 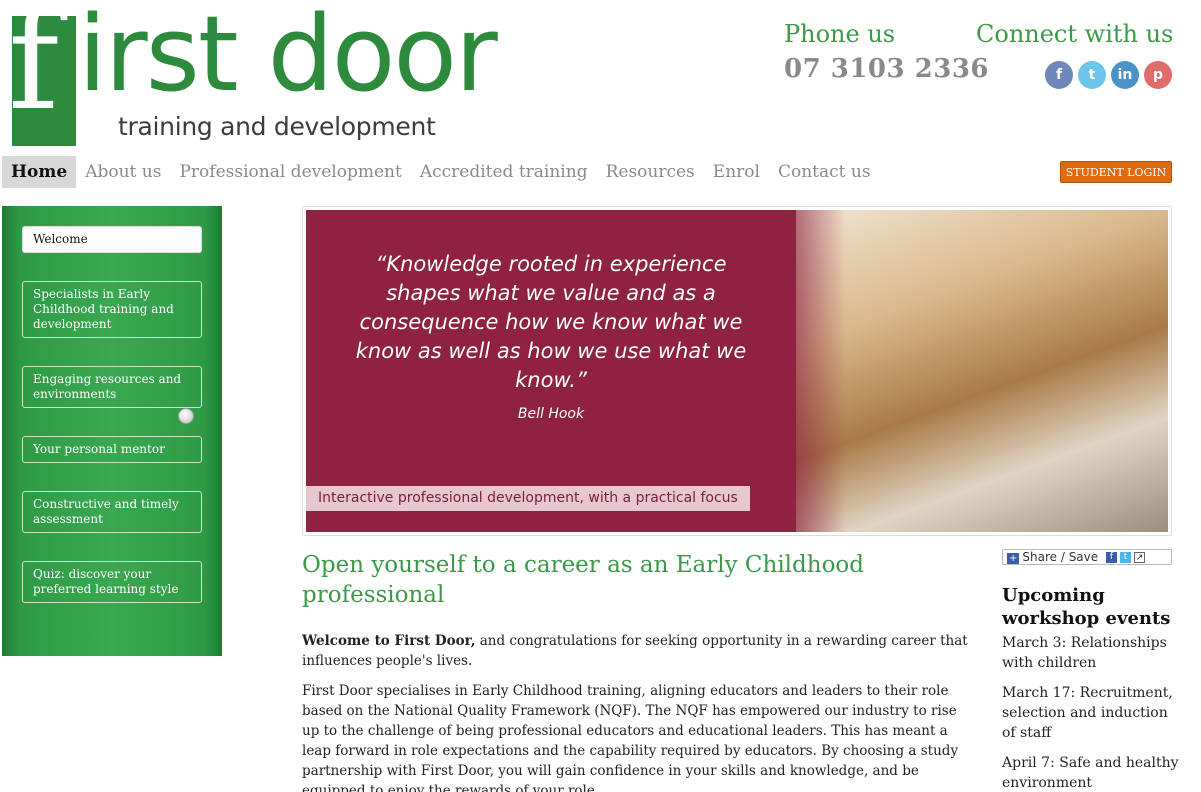 What do you see at coordinates (112, 449) in the screenshot?
I see `sidebar-item-mentor: Your personal mentor` at bounding box center [112, 449].